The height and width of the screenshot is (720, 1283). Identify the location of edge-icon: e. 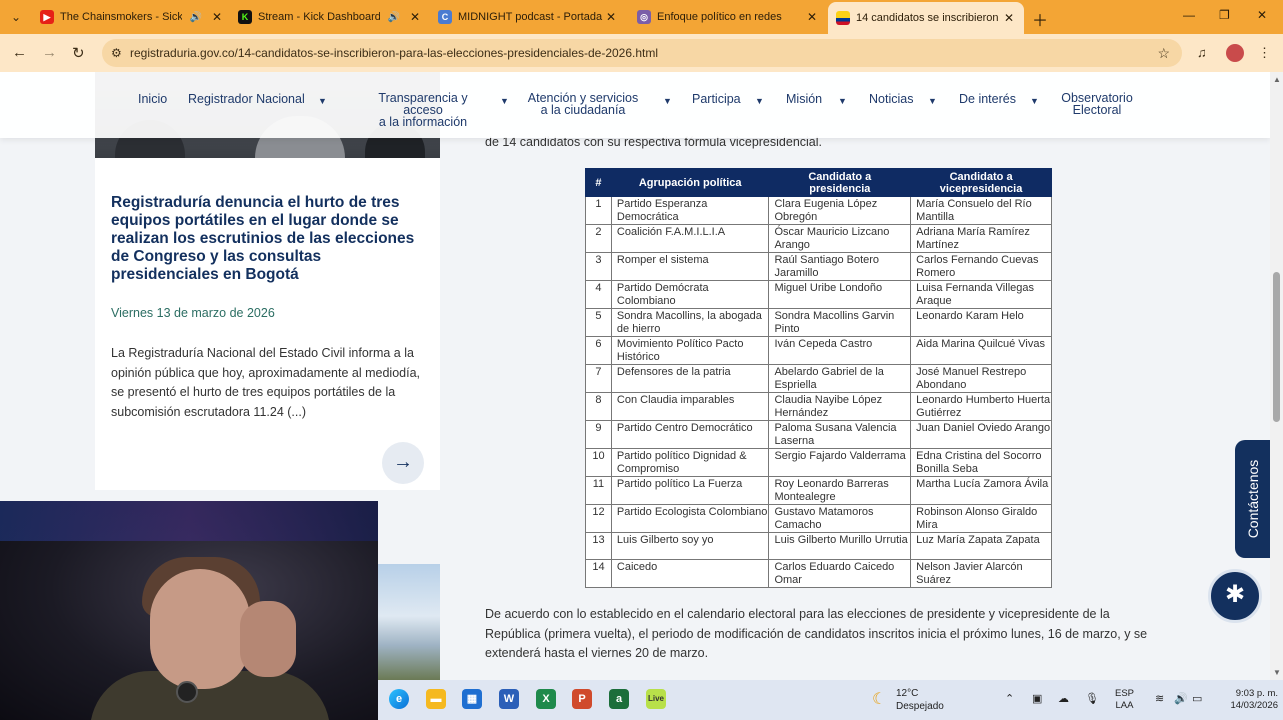
(399, 699).